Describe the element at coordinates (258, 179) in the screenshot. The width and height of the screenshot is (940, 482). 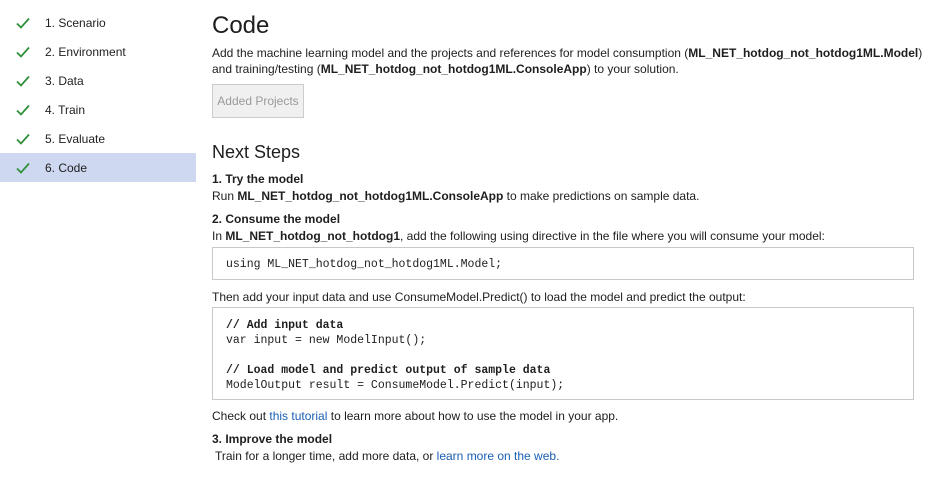
I see `try-model-heading: 1. Try the model` at that location.